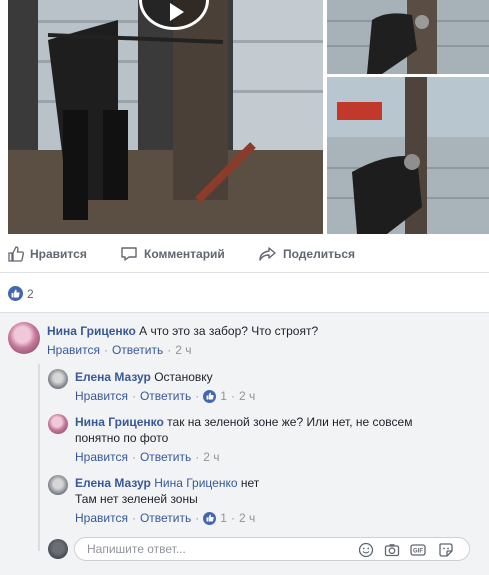  I want to click on speech-bubble-icon, so click(129, 254).